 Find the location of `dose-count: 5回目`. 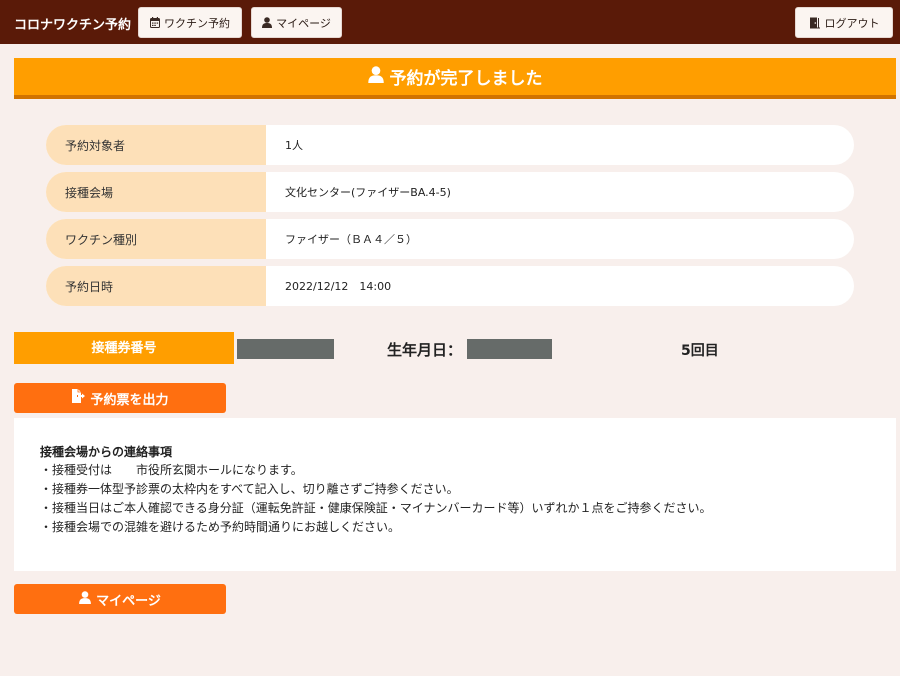

dose-count: 5回目 is located at coordinates (700, 351).